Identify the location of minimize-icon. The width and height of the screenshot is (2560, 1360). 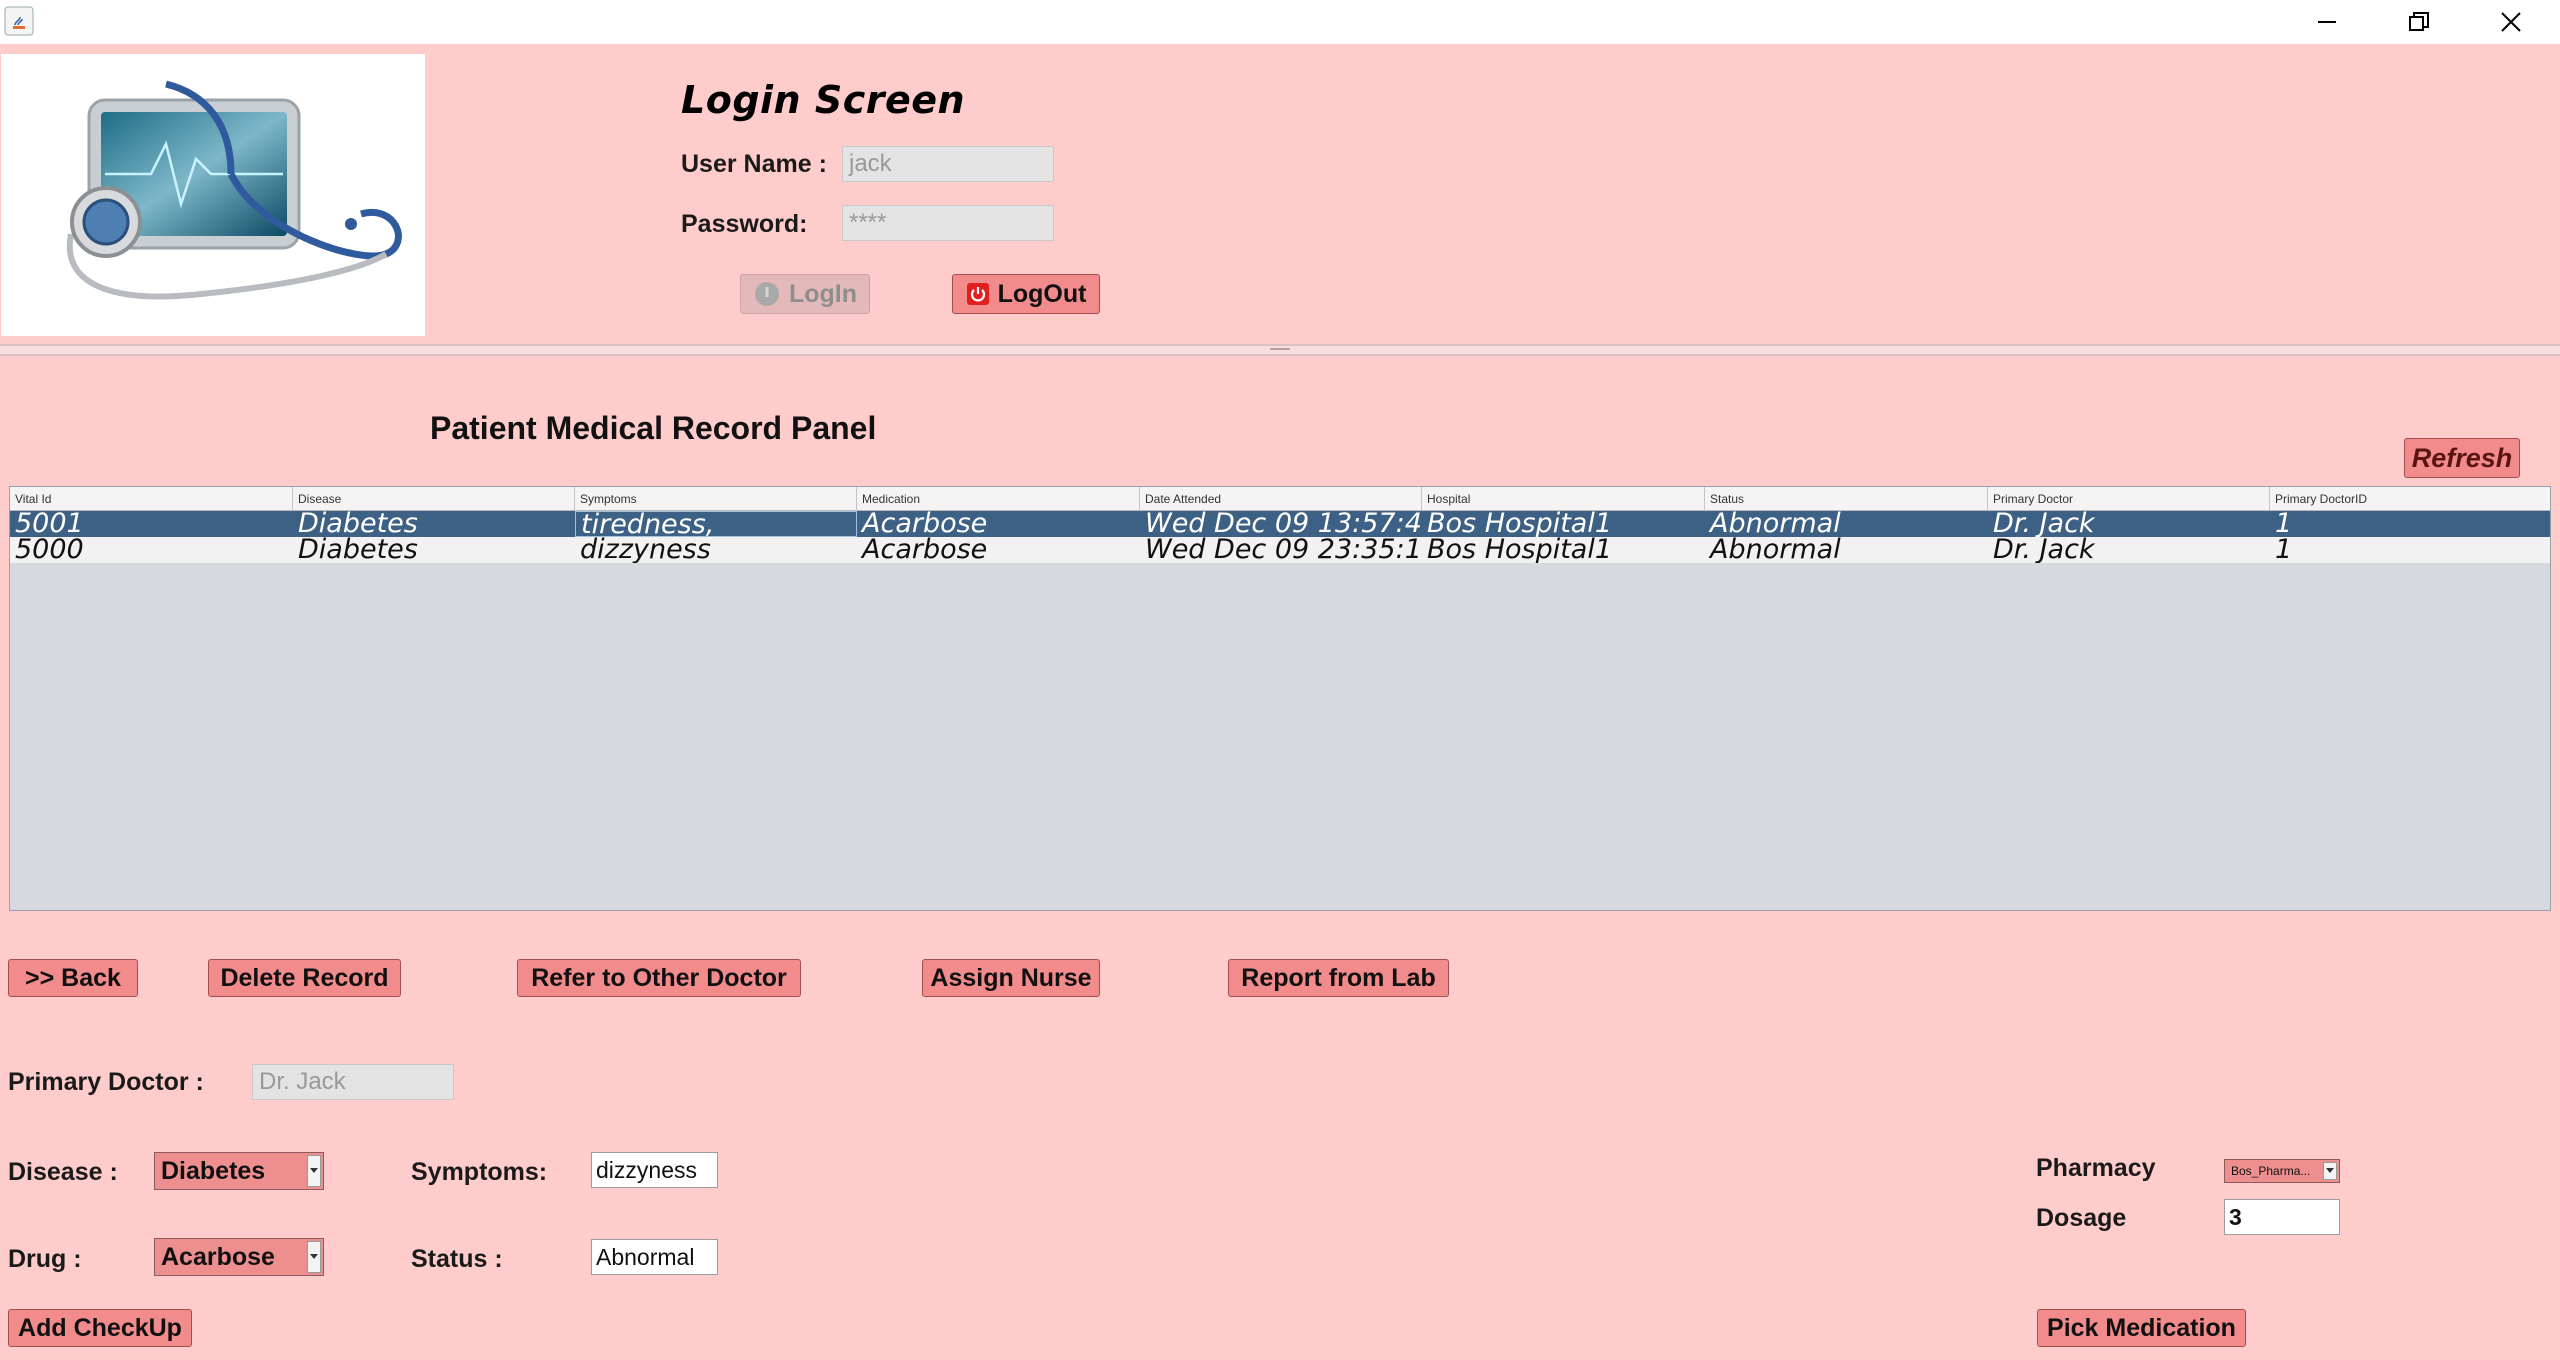
(2327, 22).